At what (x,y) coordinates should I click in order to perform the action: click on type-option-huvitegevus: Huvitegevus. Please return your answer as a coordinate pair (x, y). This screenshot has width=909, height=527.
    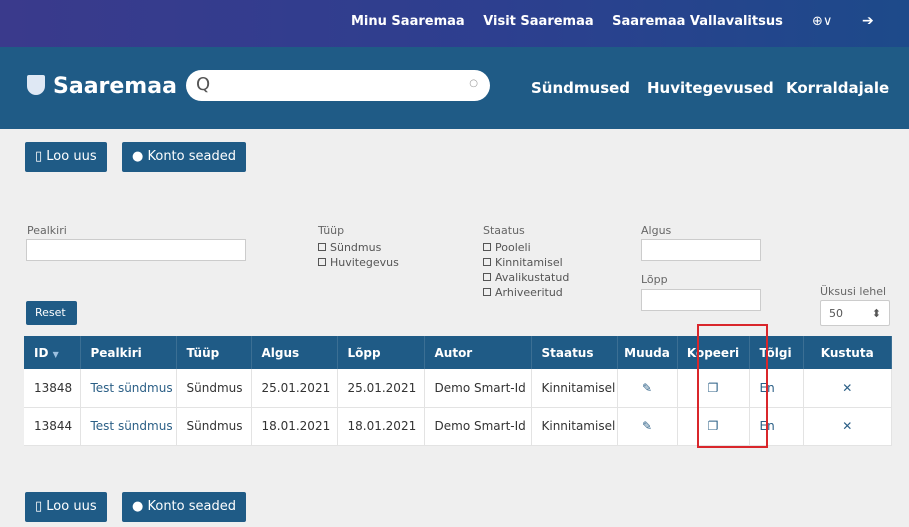
    Looking at the image, I should click on (358, 262).